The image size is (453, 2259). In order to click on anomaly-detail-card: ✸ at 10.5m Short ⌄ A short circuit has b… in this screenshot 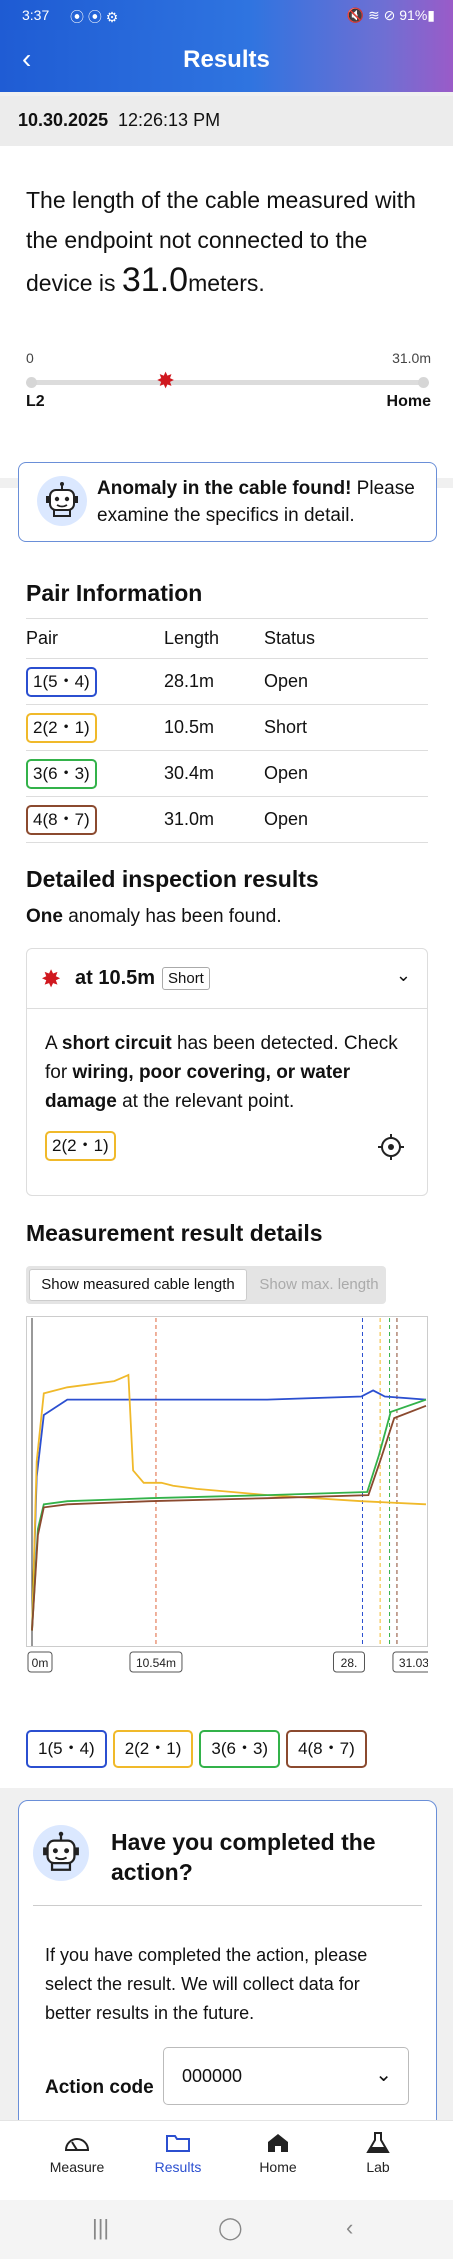, I will do `click(227, 1072)`.